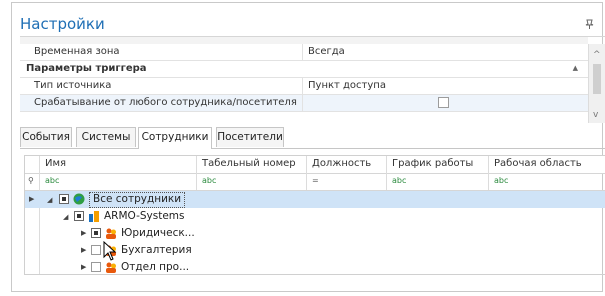 Image resolution: width=605 pixels, height=296 pixels. What do you see at coordinates (73, 85) in the screenshot?
I see `property-key: Тип источника` at bounding box center [73, 85].